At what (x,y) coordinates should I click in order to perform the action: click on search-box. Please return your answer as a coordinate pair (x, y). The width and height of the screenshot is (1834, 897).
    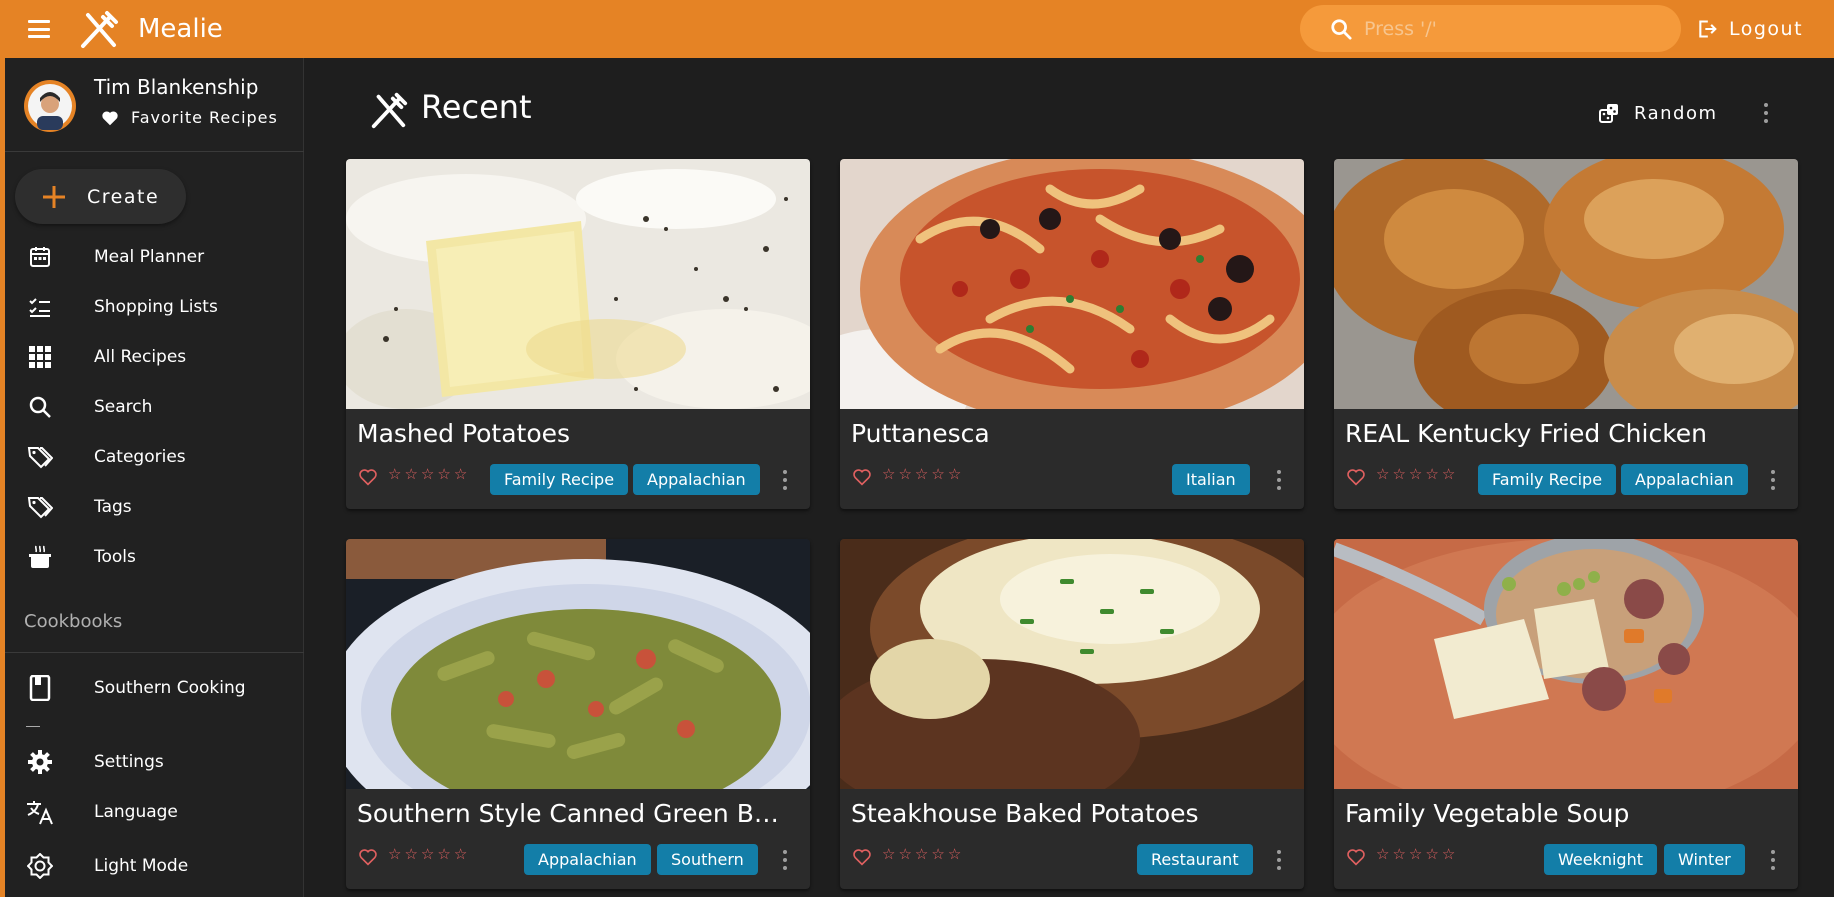
    Looking at the image, I should click on (1490, 28).